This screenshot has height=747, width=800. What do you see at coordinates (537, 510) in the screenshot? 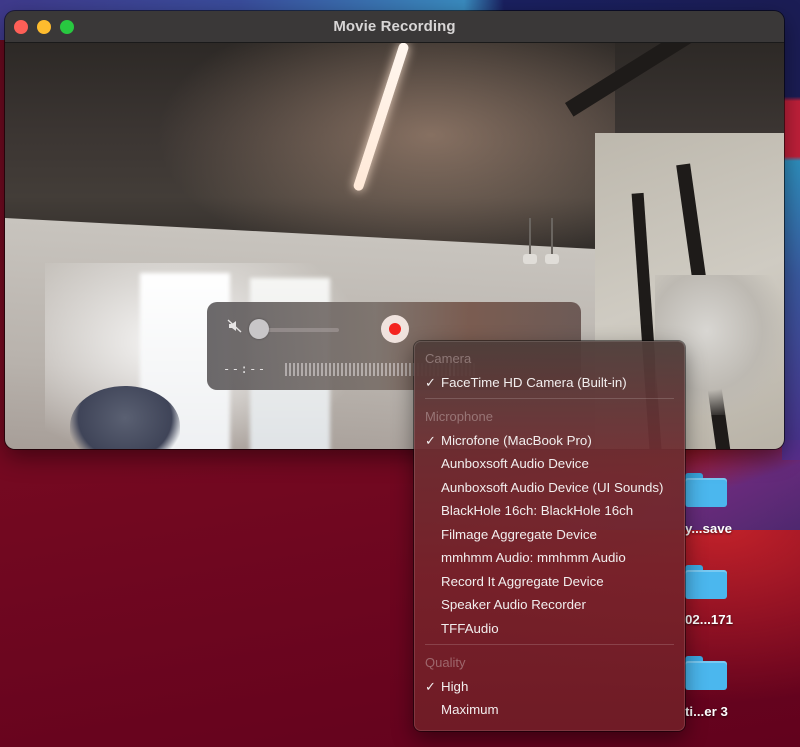
I see `menu-item-label: BlackHole 16ch` at bounding box center [537, 510].